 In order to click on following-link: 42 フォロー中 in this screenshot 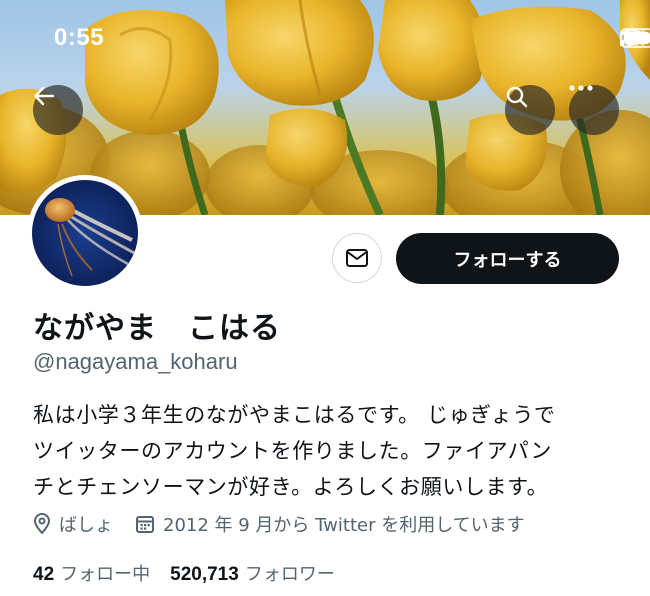, I will do `click(91, 573)`.